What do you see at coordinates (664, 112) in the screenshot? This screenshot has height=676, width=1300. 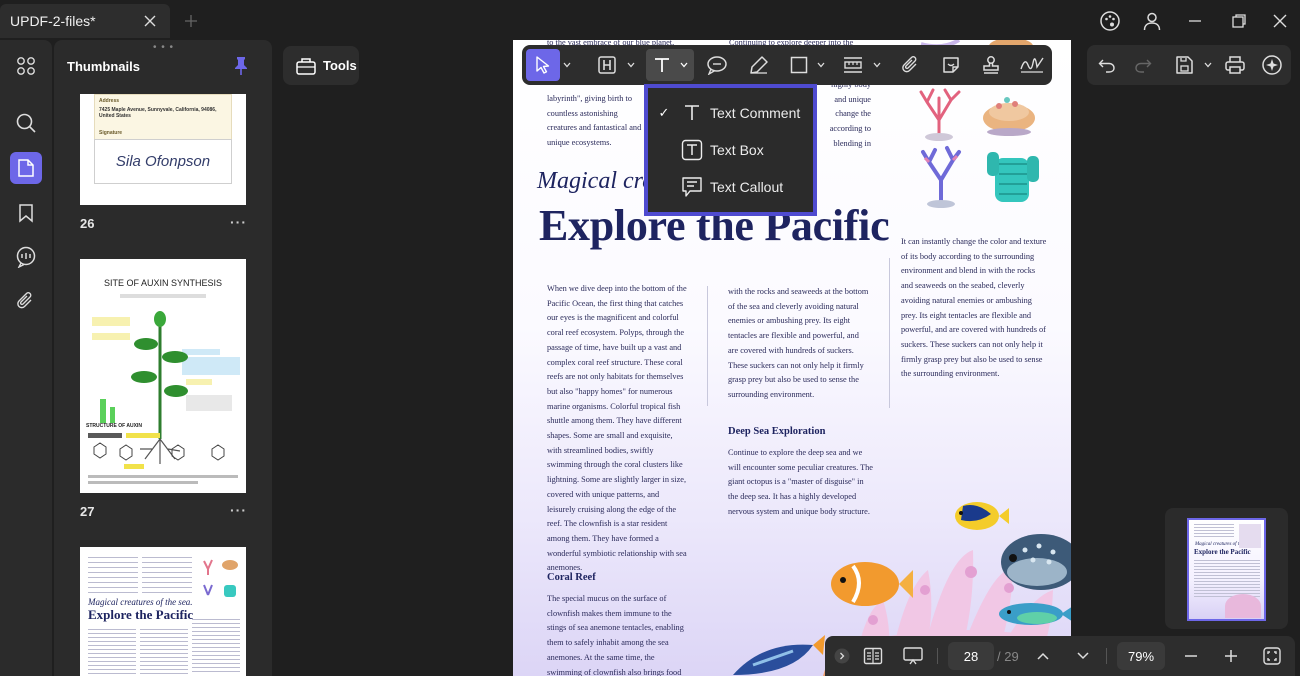 I see `check-icon: ✓` at bounding box center [664, 112].